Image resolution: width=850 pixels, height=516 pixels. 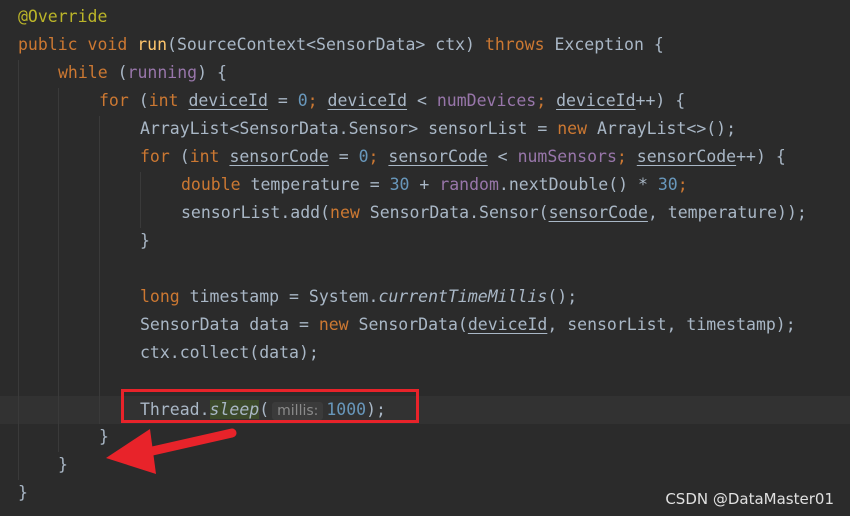 I want to click on watermark: CSDN @DataMaster01, so click(x=749, y=499).